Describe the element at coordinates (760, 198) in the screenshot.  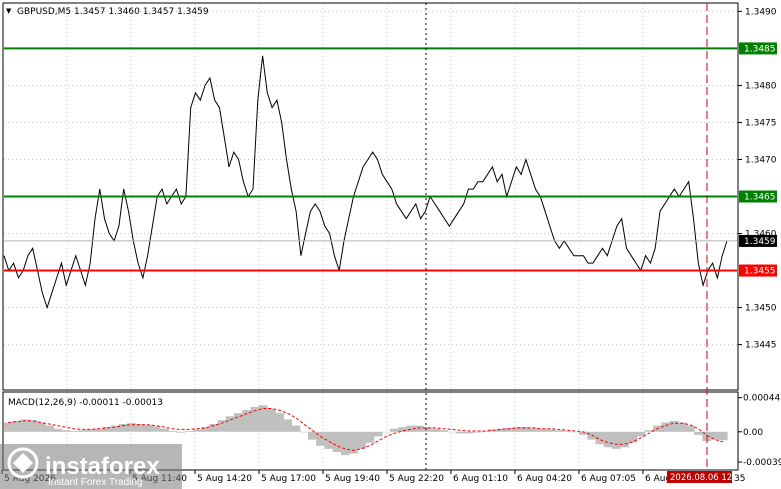
I see `level-badge-label: 1.3465` at that location.